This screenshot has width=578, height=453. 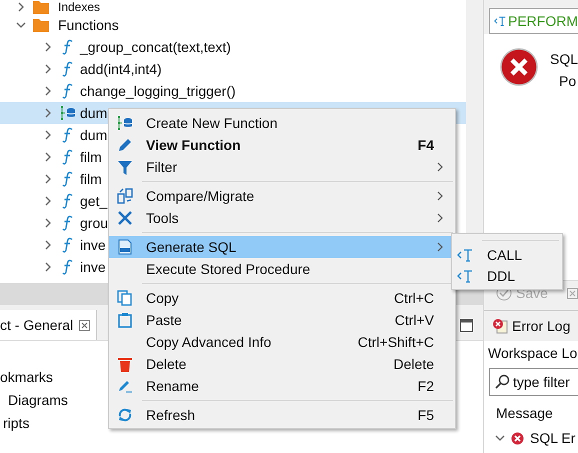 I want to click on tree-item: grou, so click(x=94, y=223).